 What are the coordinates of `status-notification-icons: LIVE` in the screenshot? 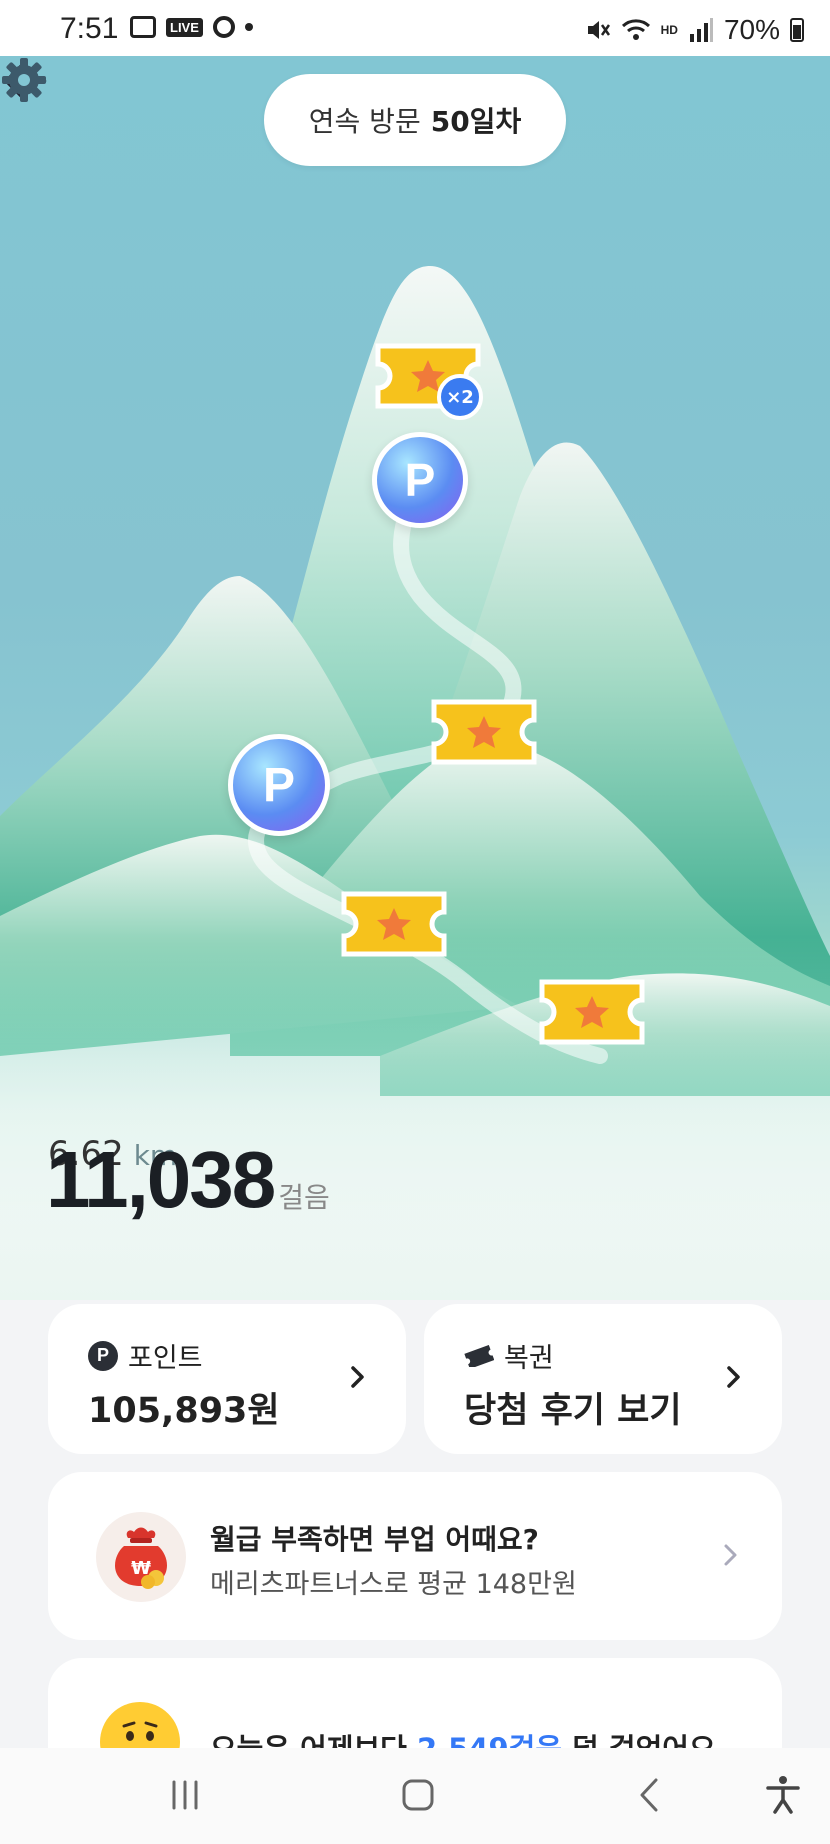 It's located at (191, 27).